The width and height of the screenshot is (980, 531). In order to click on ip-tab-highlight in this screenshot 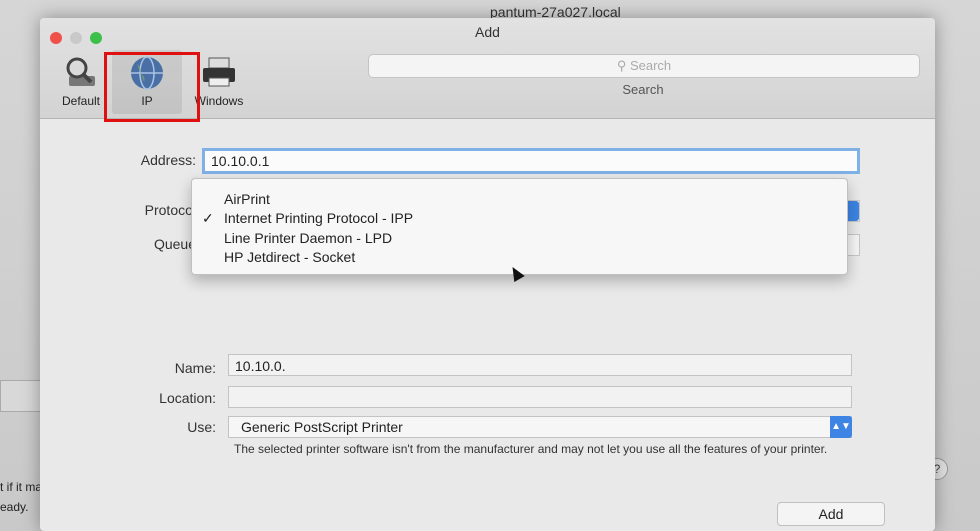, I will do `click(152, 87)`.